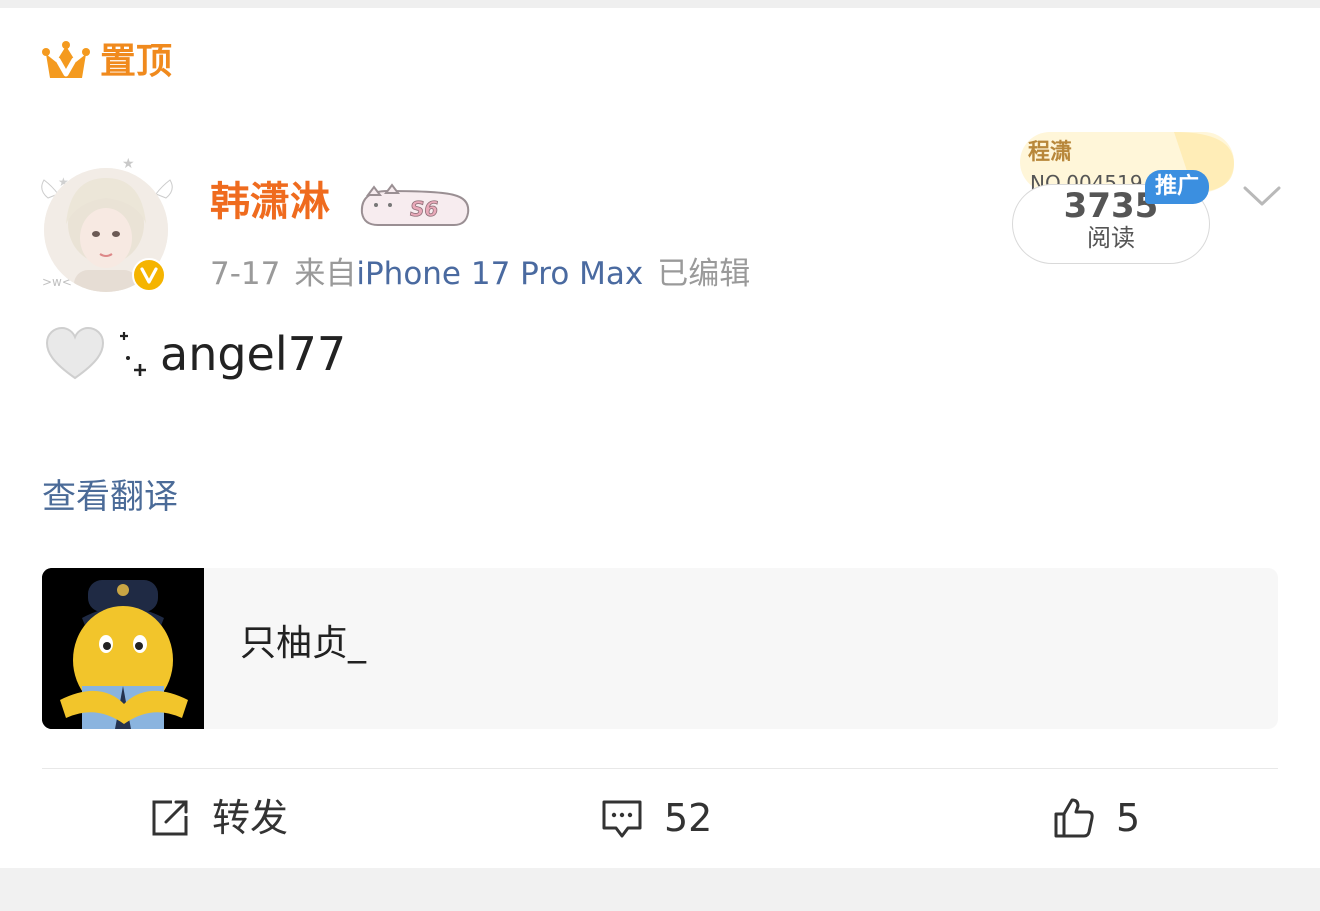 The width and height of the screenshot is (1320, 911). What do you see at coordinates (622, 819) in the screenshot?
I see `comment-icon` at bounding box center [622, 819].